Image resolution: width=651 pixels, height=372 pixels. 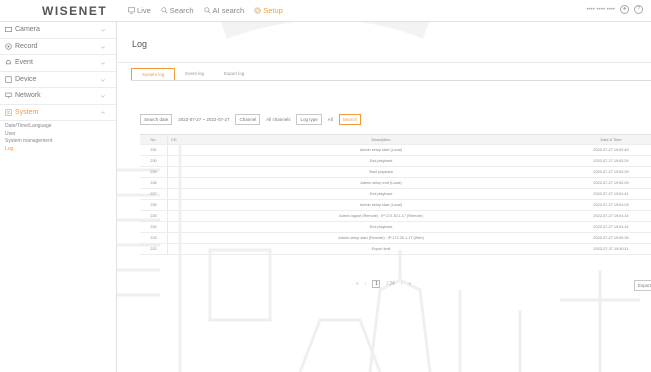 I want to click on submenu-item-user: User, so click(x=60, y=135).